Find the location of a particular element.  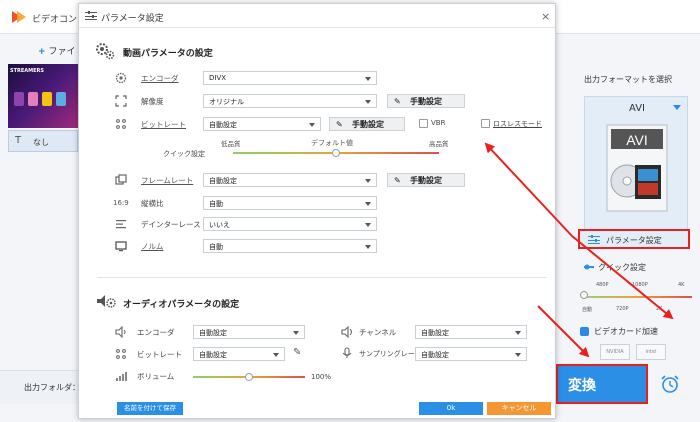

vbr-checkbox is located at coordinates (423, 123).